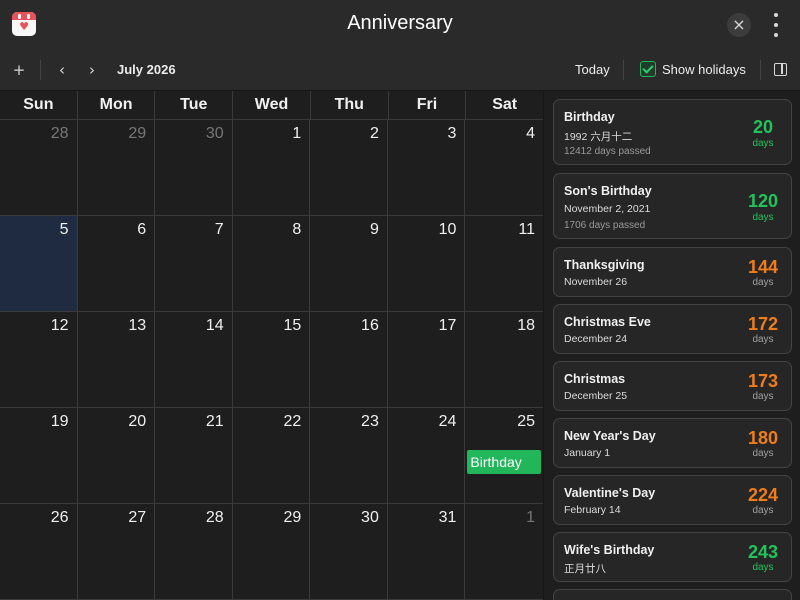  Describe the element at coordinates (504, 168) in the screenshot. I see `day-cell: 4` at that location.